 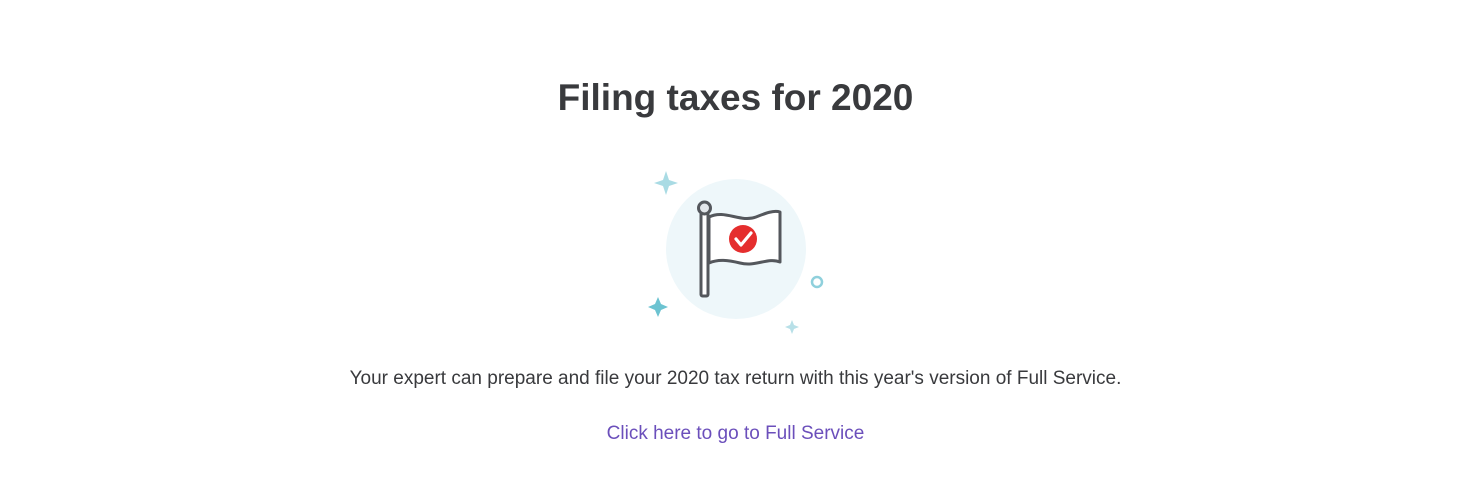 I want to click on flag-illustration, so click(x=740, y=255).